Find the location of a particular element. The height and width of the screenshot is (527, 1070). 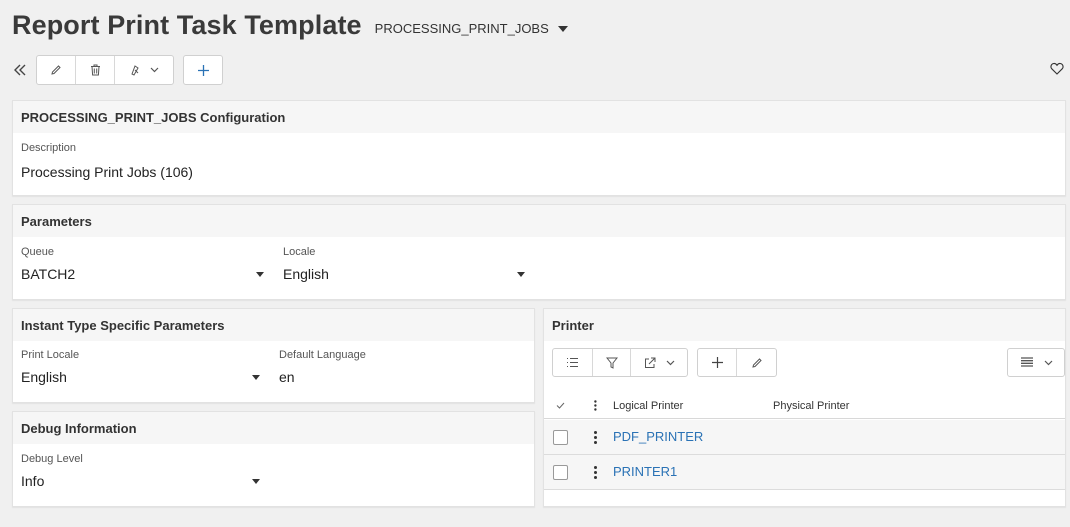

export-icon is located at coordinates (649, 362).